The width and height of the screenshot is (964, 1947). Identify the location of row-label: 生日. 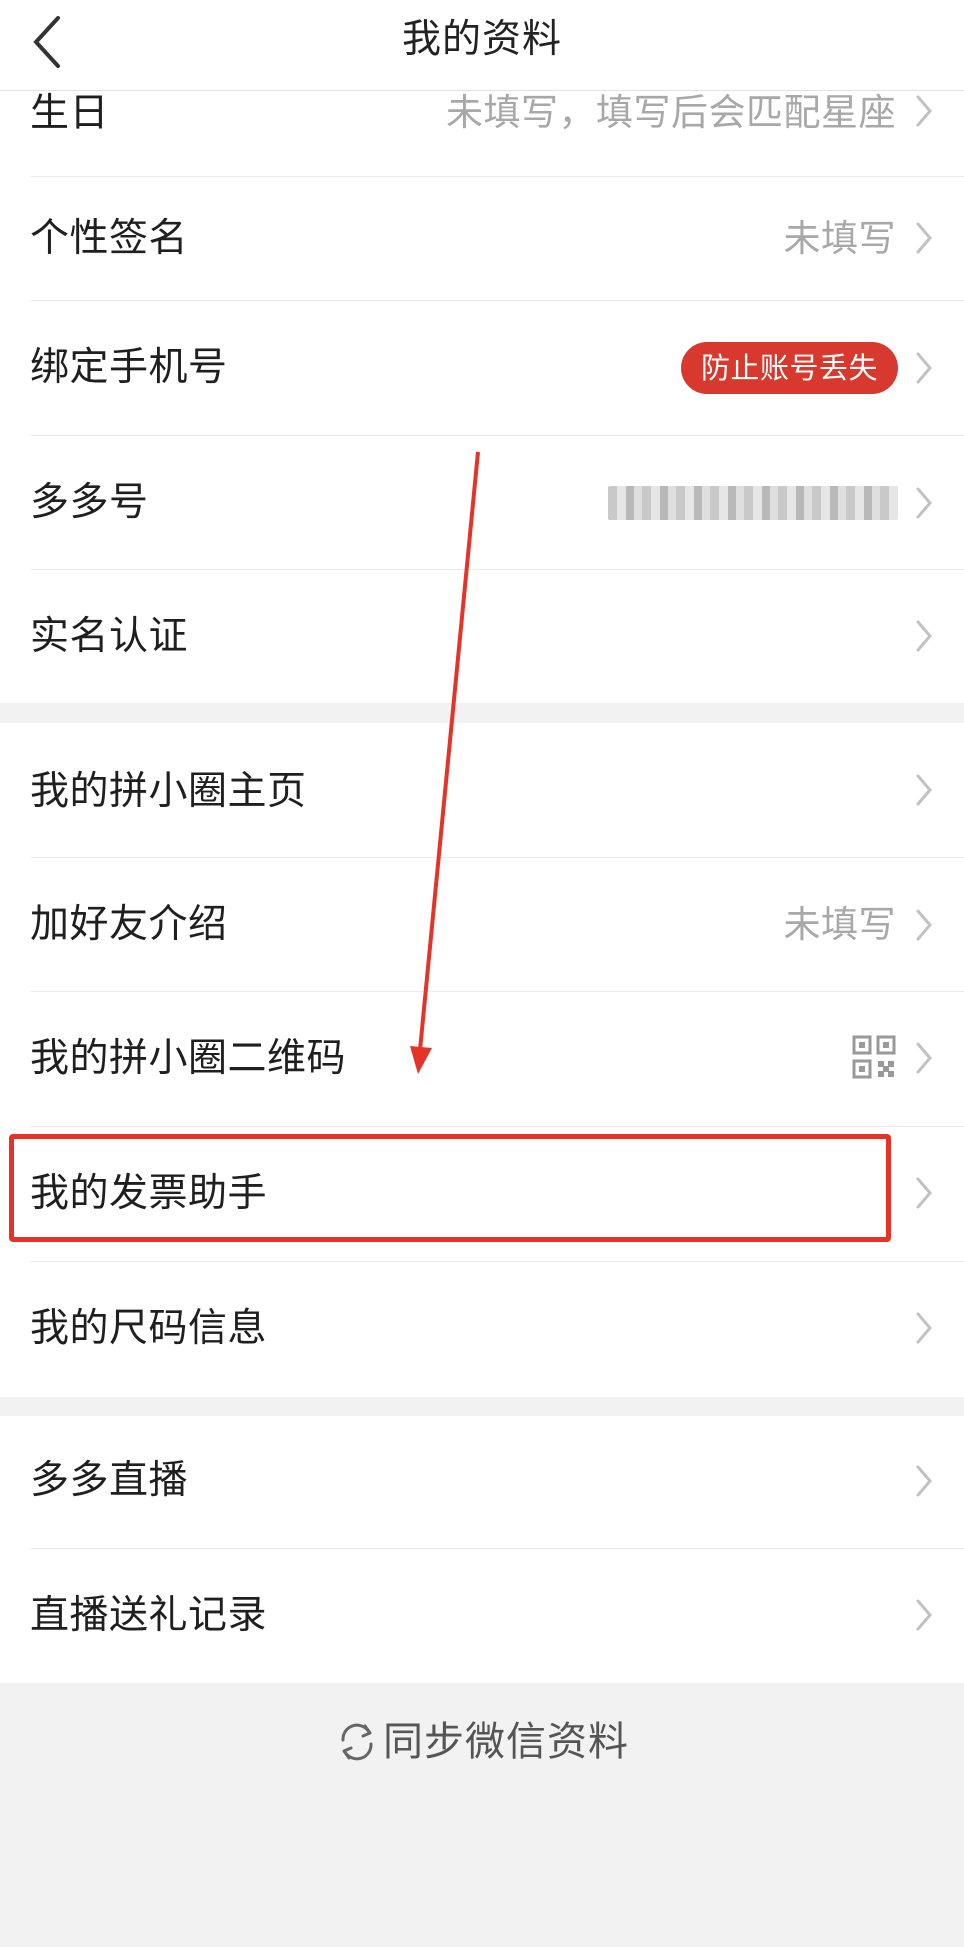
(70, 113).